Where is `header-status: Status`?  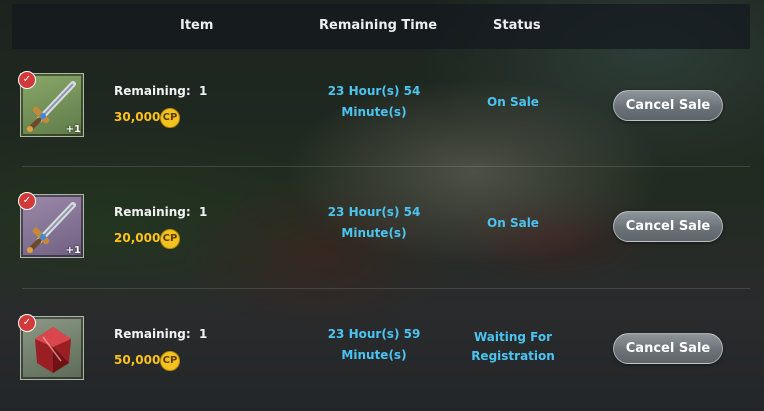
header-status: Status is located at coordinates (517, 25).